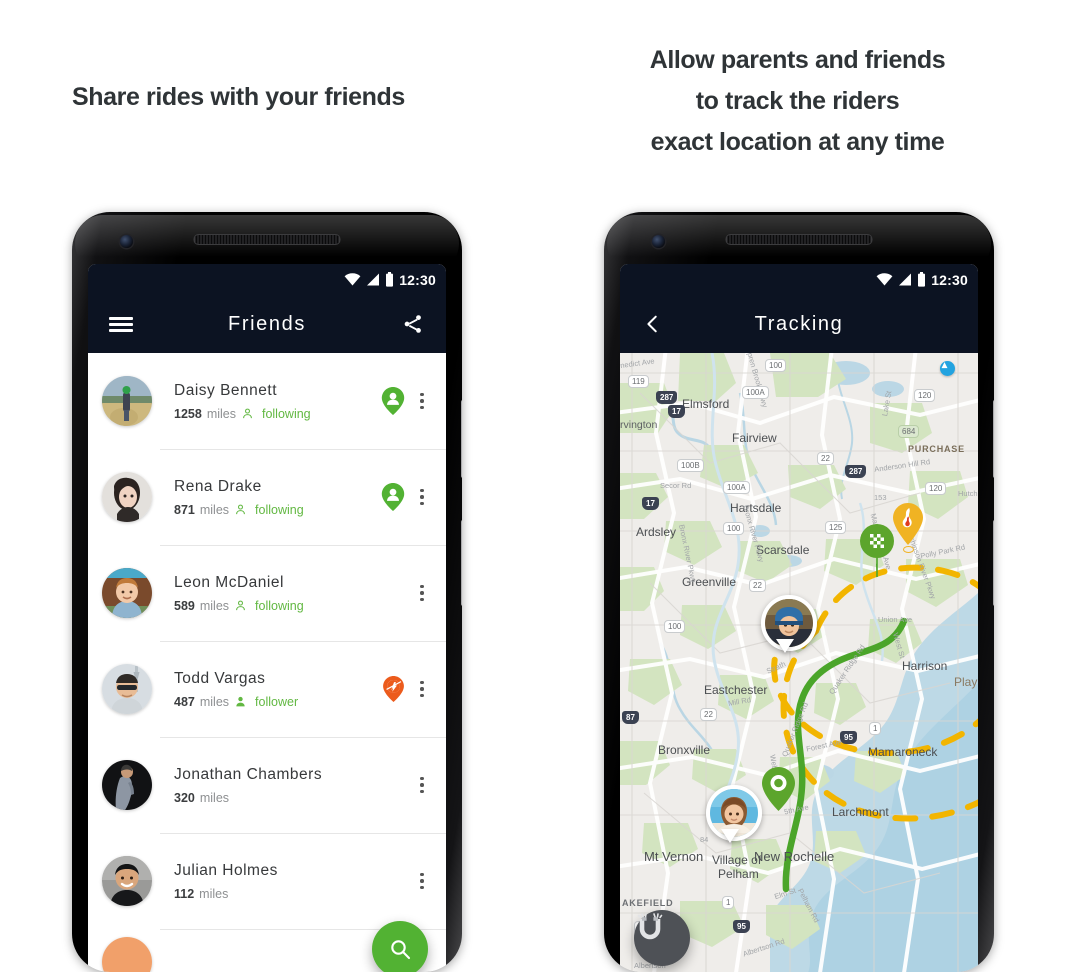  Describe the element at coordinates (947, 368) in the screenshot. I see `blue-poi-icon` at that location.